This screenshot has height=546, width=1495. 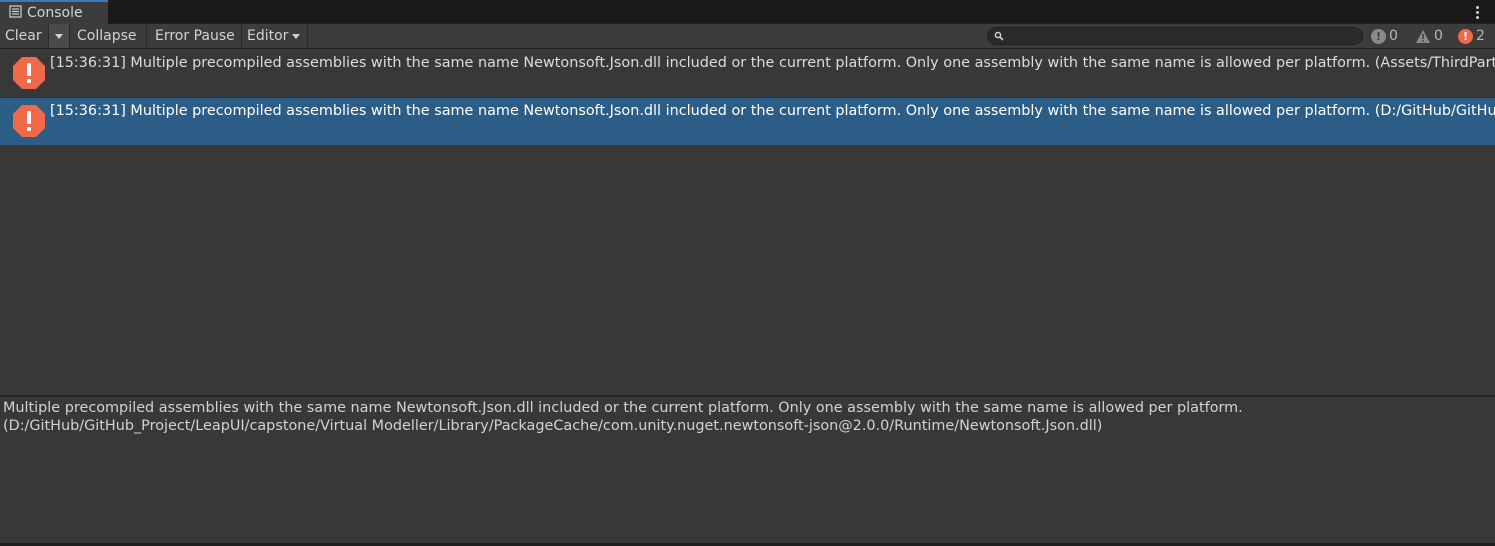 I want to click on search-icon, so click(x=999, y=36).